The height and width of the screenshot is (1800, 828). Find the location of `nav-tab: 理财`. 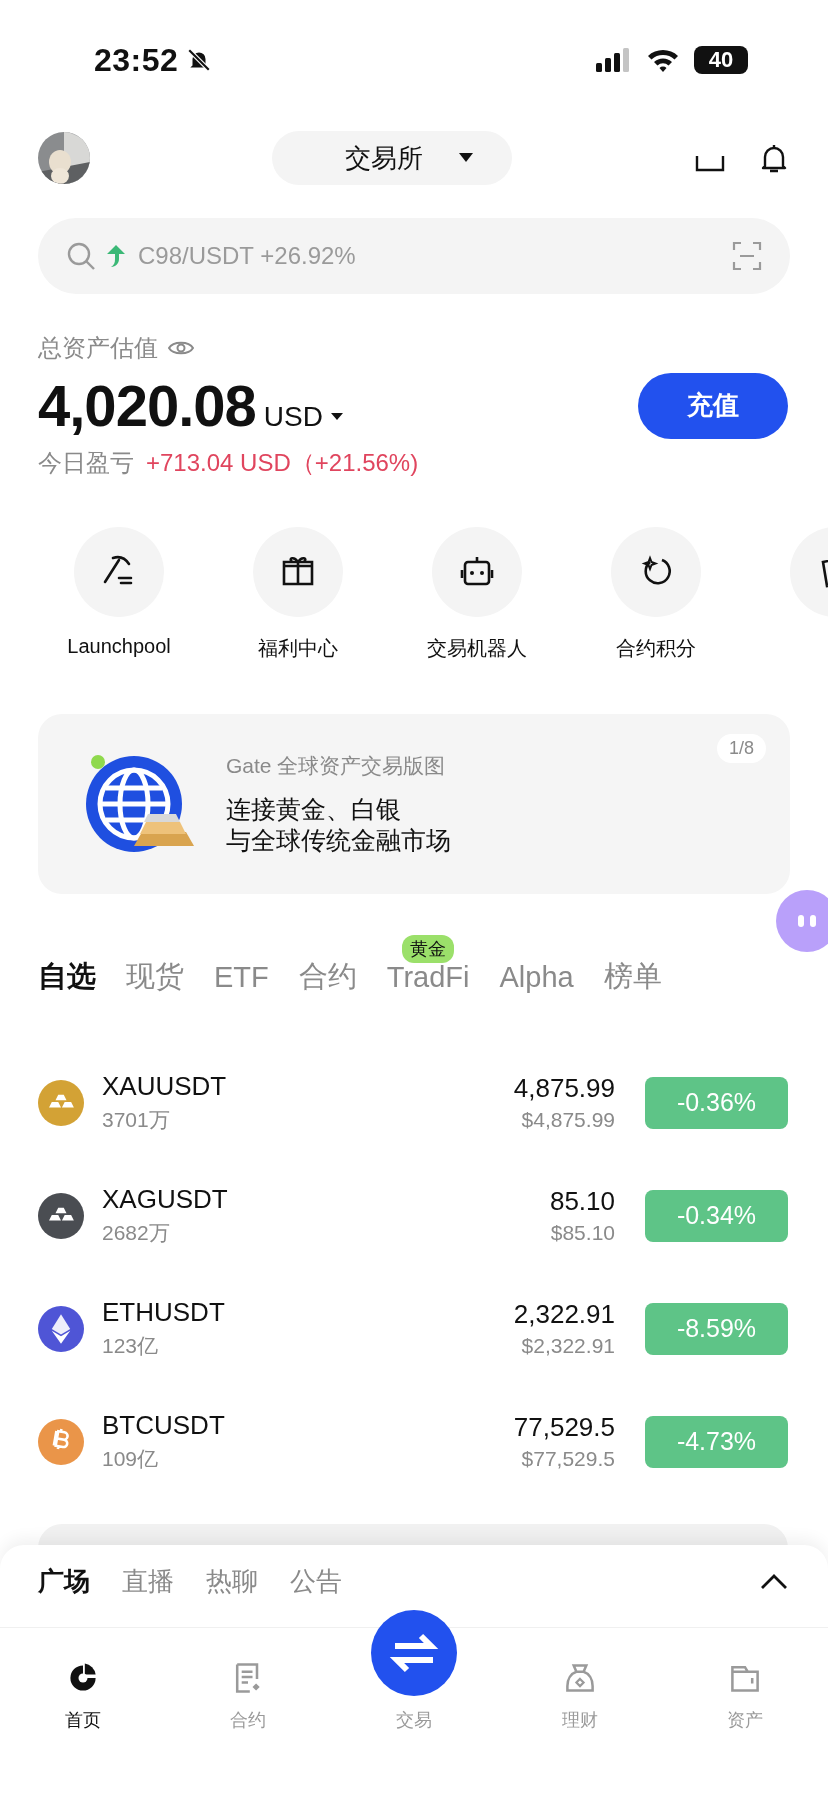

nav-tab: 理财 is located at coordinates (580, 1680).